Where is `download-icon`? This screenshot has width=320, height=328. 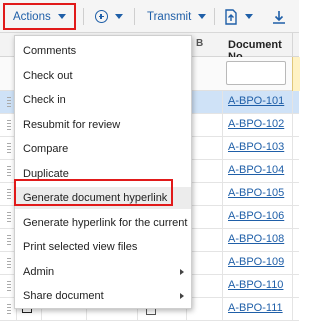 download-icon is located at coordinates (279, 17).